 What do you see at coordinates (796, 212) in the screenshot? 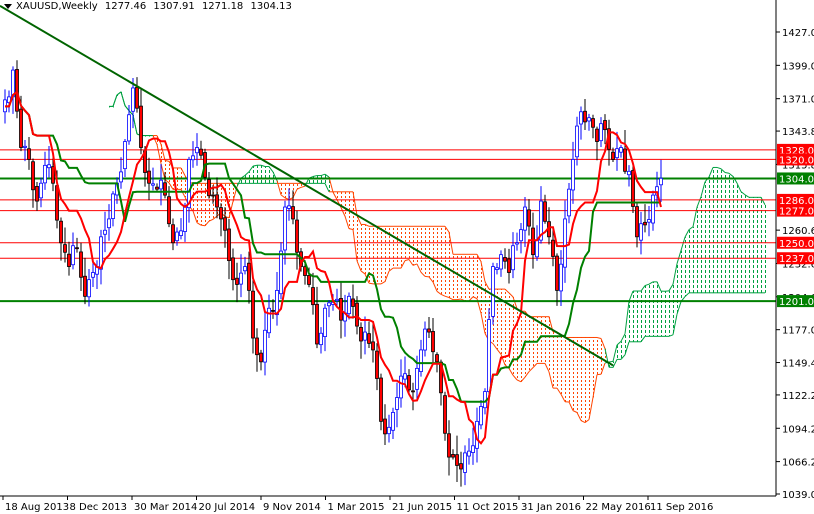
I see `level-price-label: 1277.00` at bounding box center [796, 212].